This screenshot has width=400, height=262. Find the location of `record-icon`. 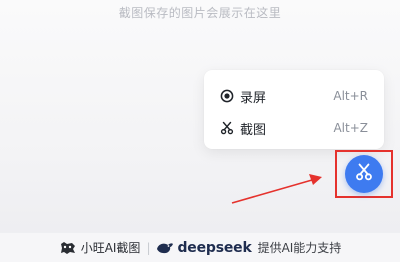

record-icon is located at coordinates (227, 96).